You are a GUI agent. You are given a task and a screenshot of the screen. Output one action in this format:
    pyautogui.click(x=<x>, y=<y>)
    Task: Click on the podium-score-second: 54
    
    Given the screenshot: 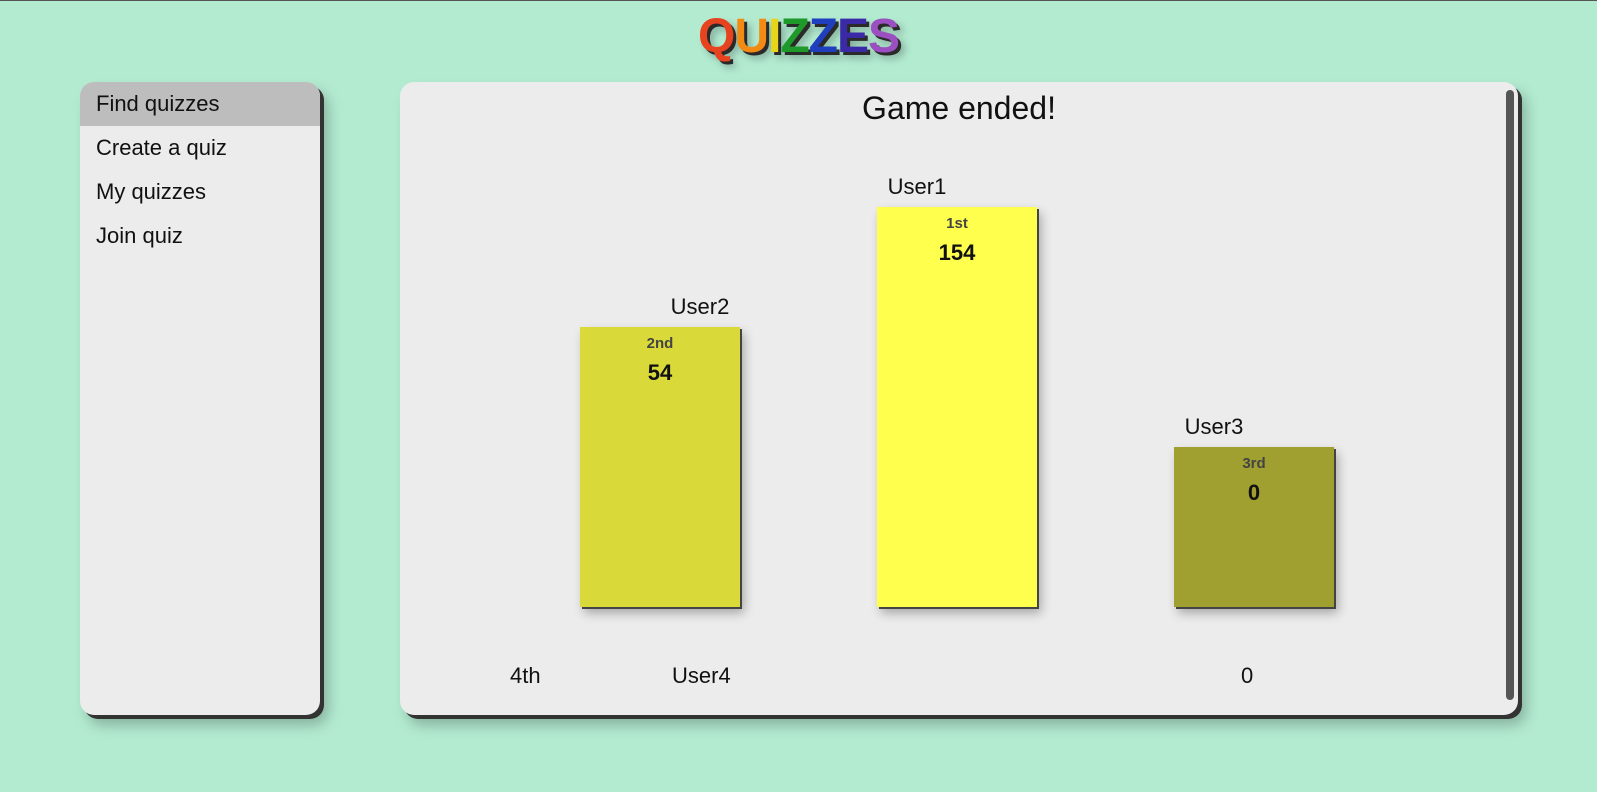 What is the action you would take?
    pyautogui.click(x=660, y=372)
    